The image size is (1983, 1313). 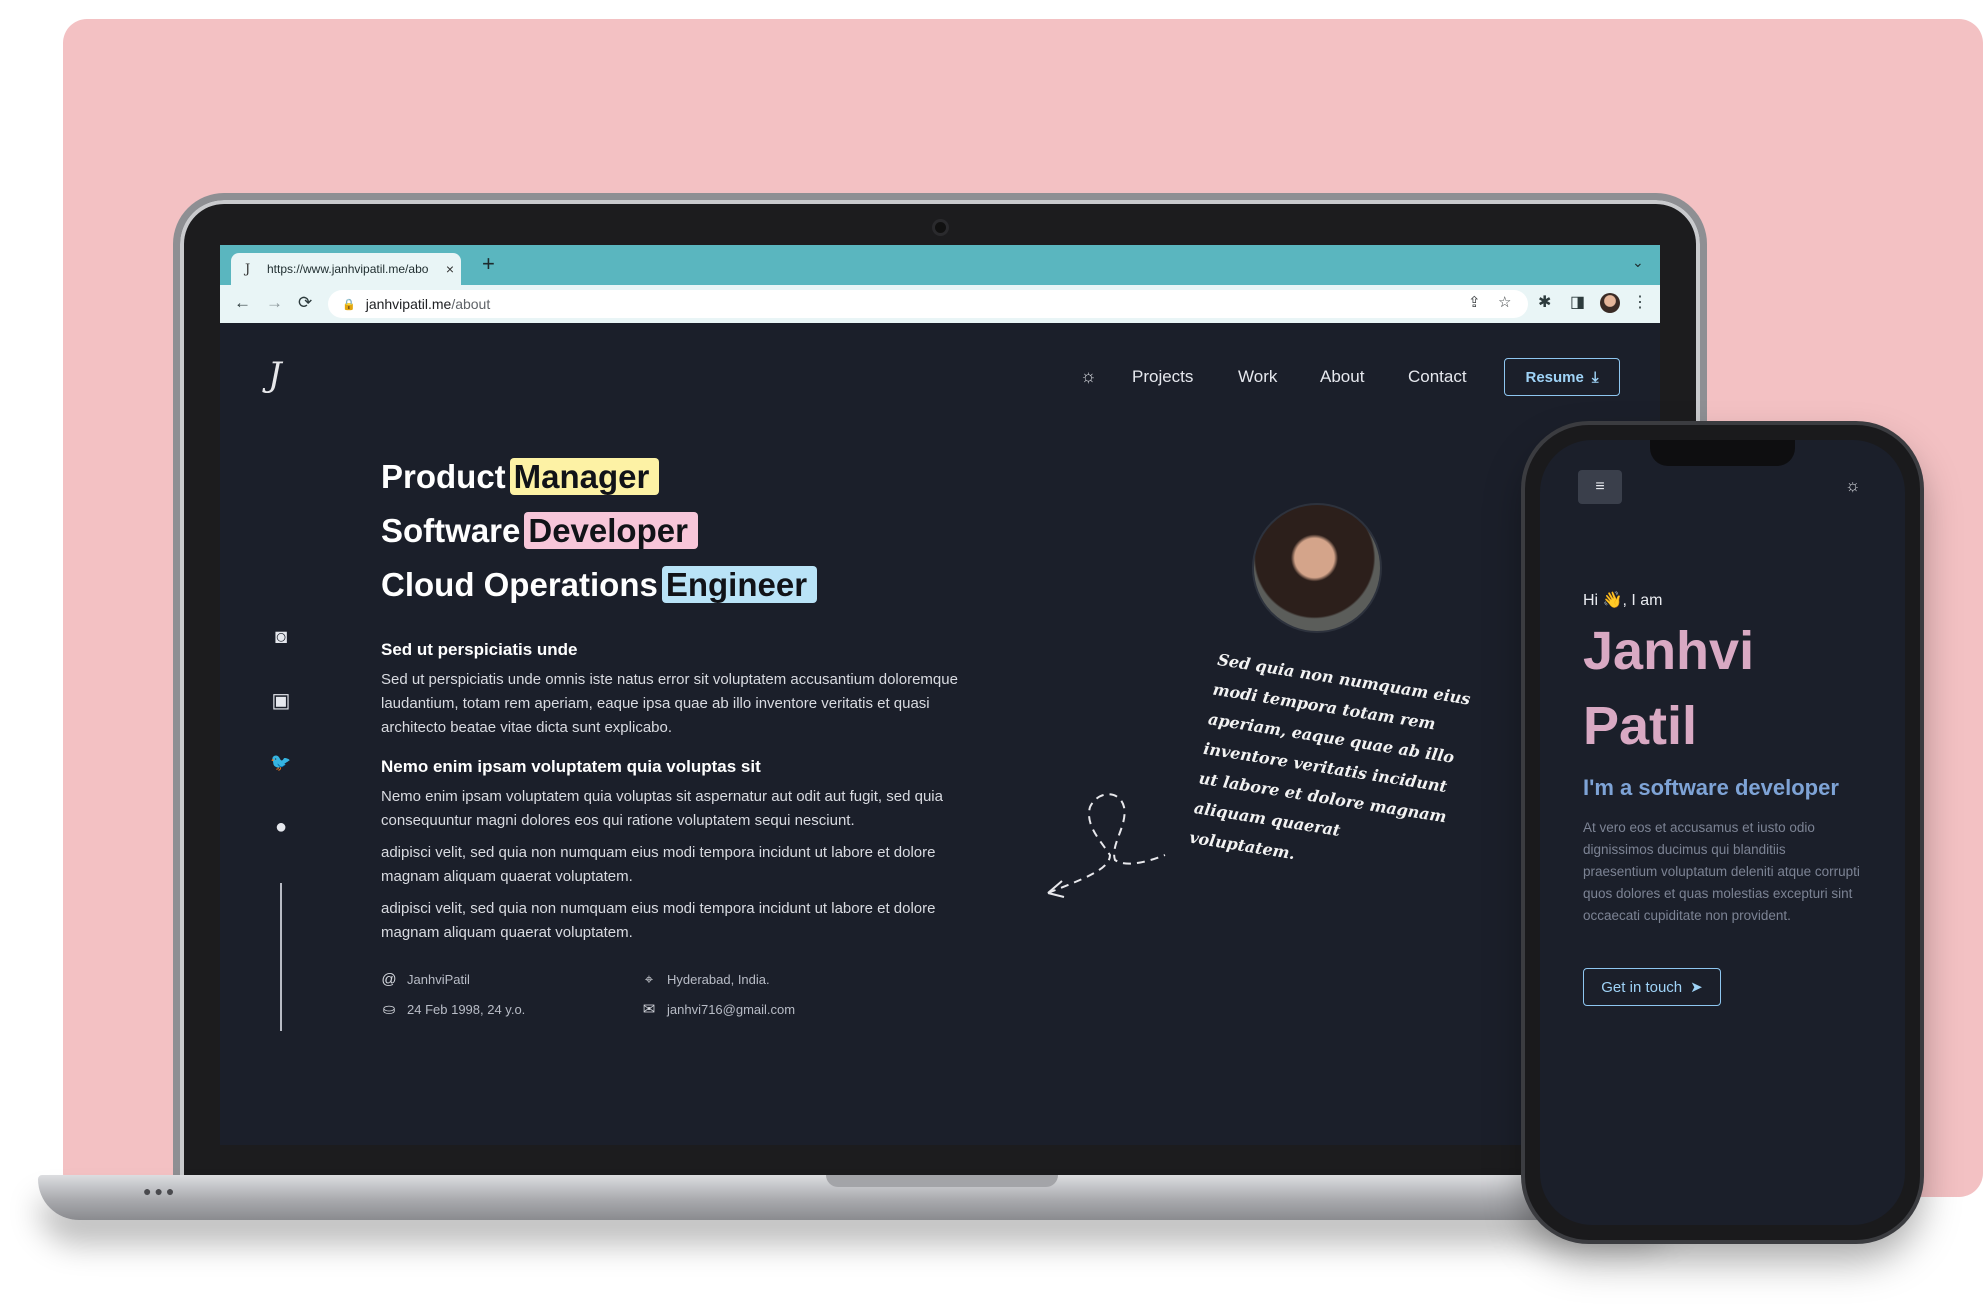 What do you see at coordinates (1696, 987) in the screenshot?
I see `send-icon: ➤` at bounding box center [1696, 987].